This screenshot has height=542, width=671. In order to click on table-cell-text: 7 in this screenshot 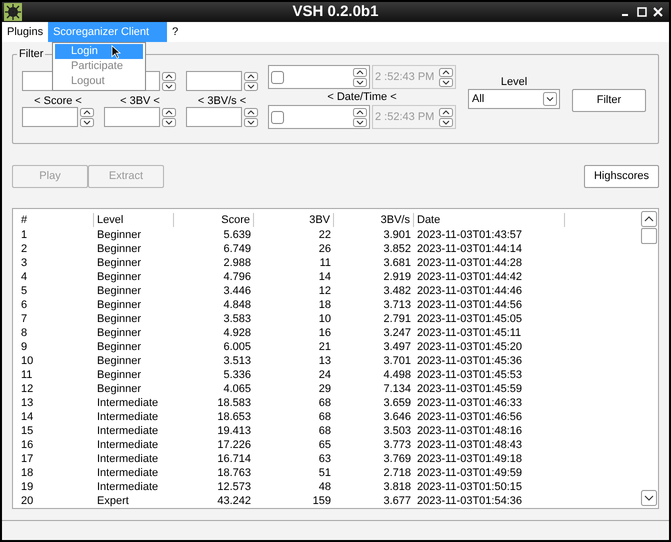, I will do `click(24, 319)`.